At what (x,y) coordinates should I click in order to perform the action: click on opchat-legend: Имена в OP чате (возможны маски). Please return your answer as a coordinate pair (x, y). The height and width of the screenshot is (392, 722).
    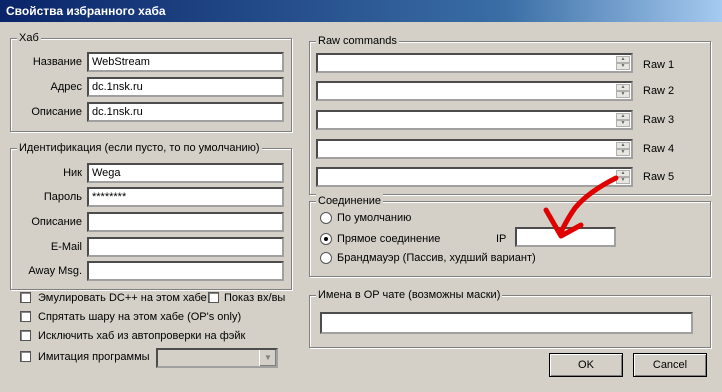
    Looking at the image, I should click on (409, 295).